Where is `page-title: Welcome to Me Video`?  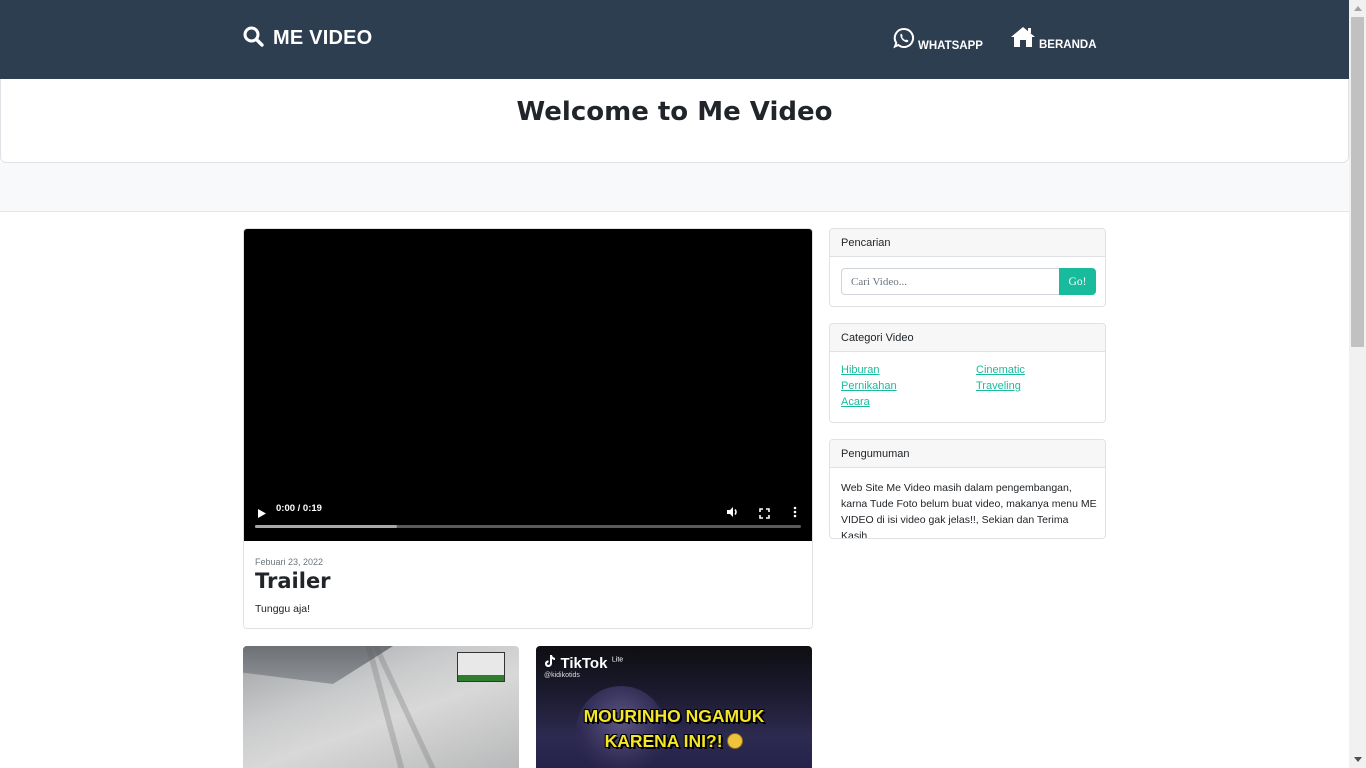 page-title: Welcome to Me Video is located at coordinates (674, 112).